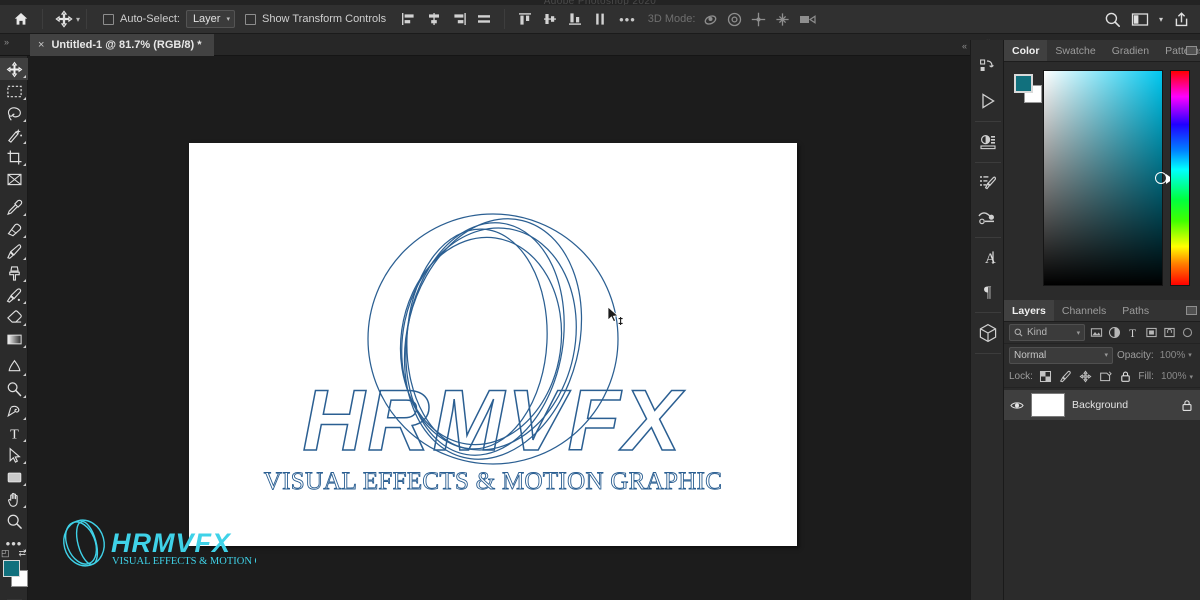  Describe the element at coordinates (1151, 333) in the screenshot. I see `filter-shape-icon` at that location.